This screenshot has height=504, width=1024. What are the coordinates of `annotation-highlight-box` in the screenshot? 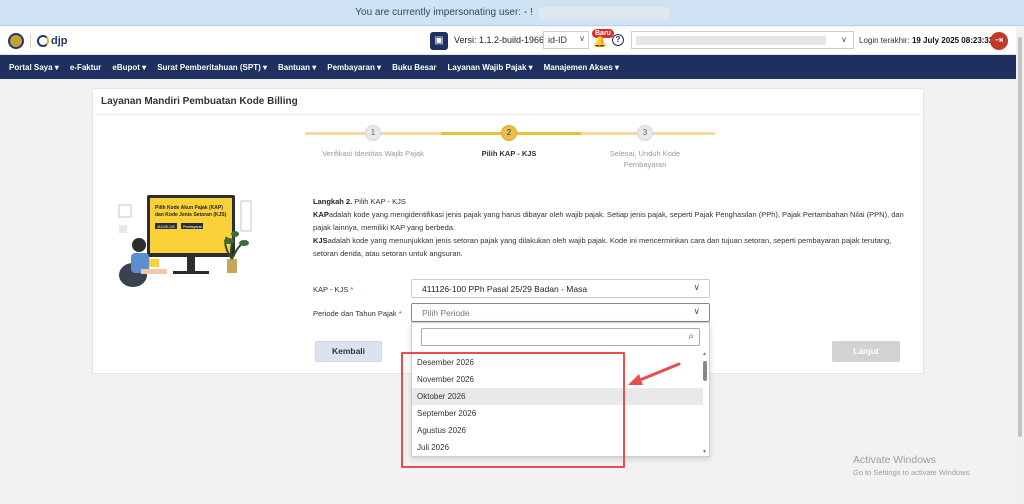 It's located at (513, 410).